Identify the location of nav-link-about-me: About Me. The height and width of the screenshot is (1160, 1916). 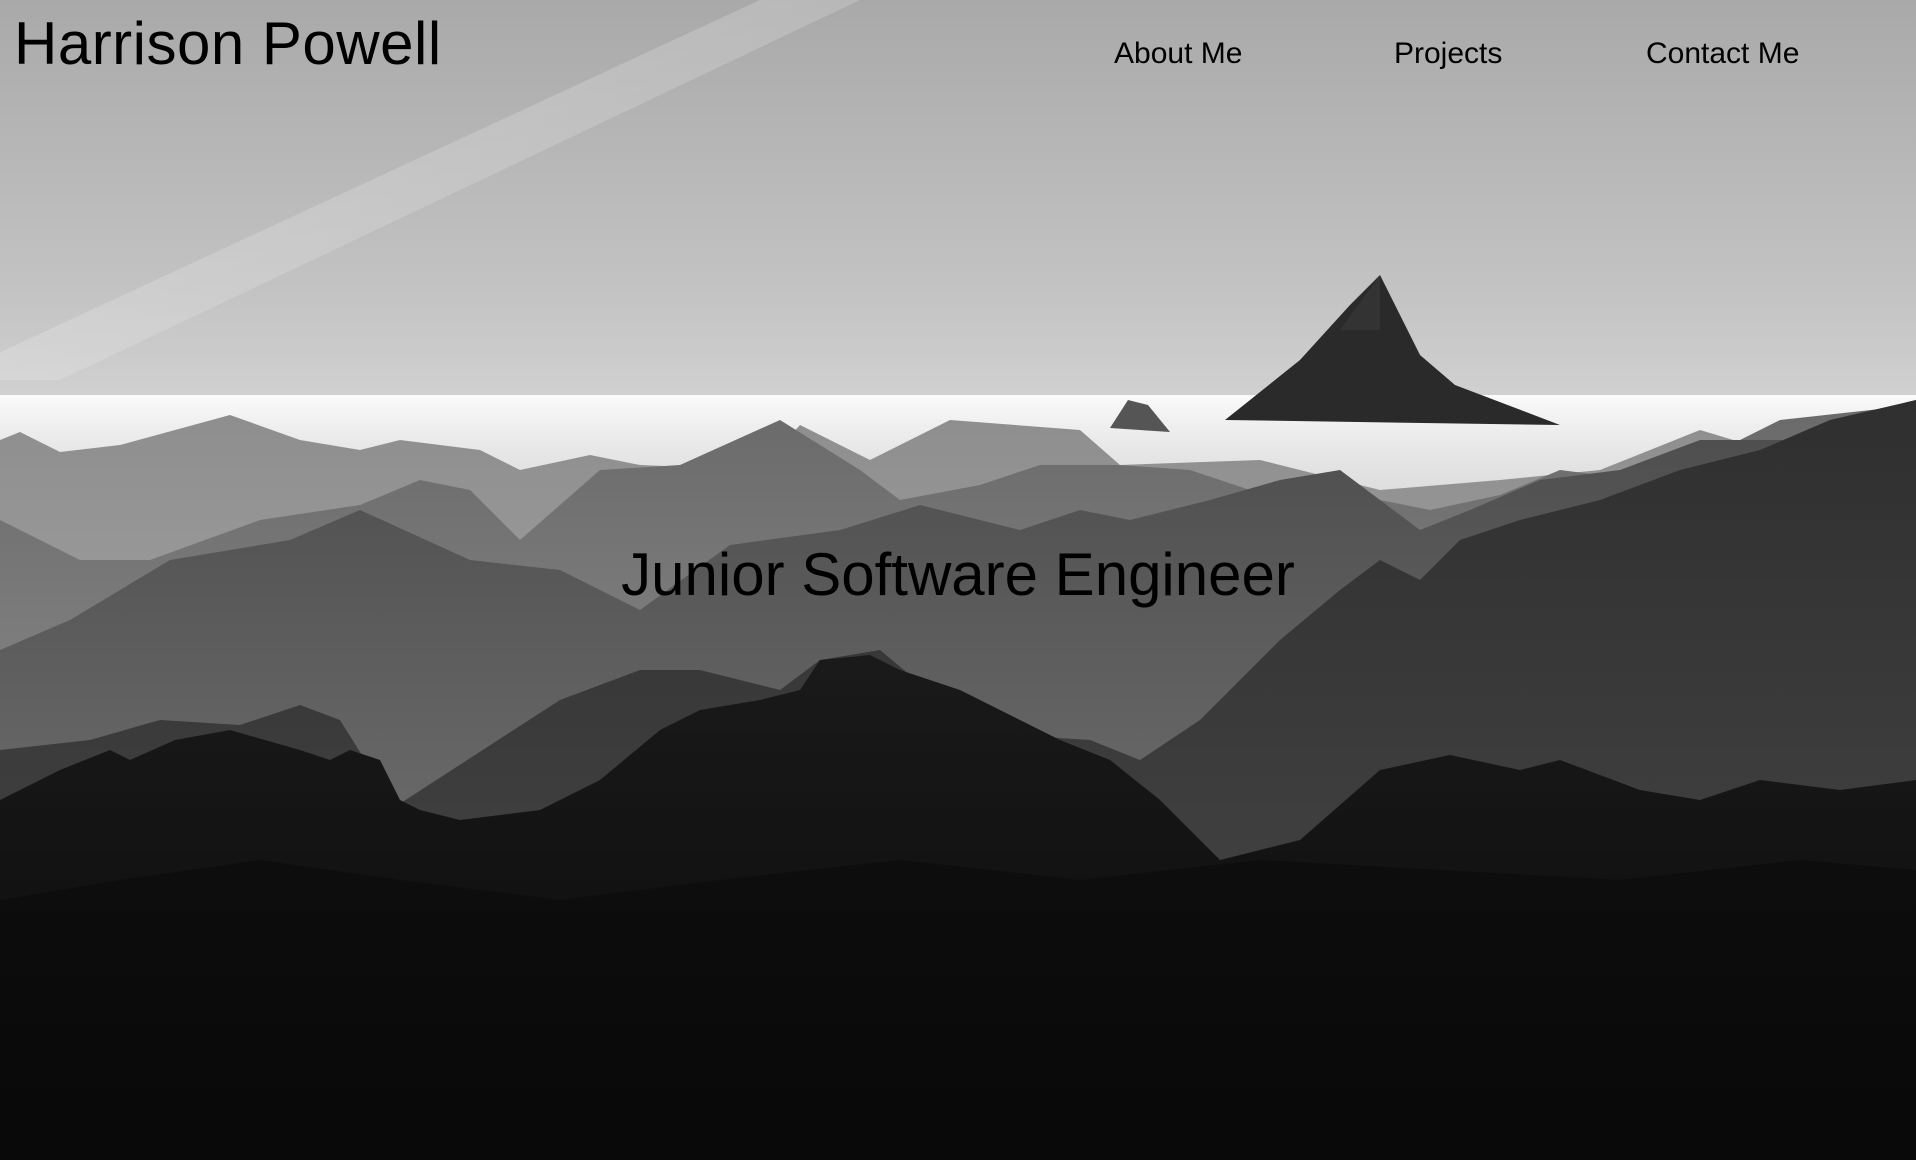
(1178, 54).